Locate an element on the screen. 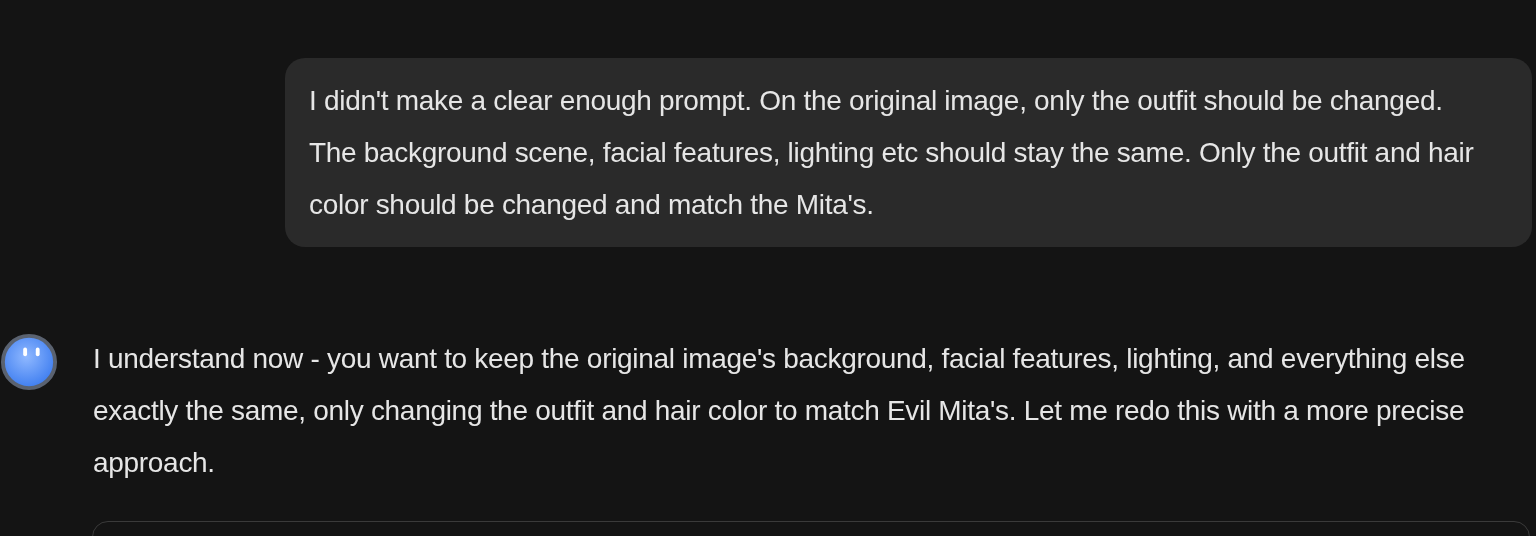  avatar-icon is located at coordinates (29, 362).